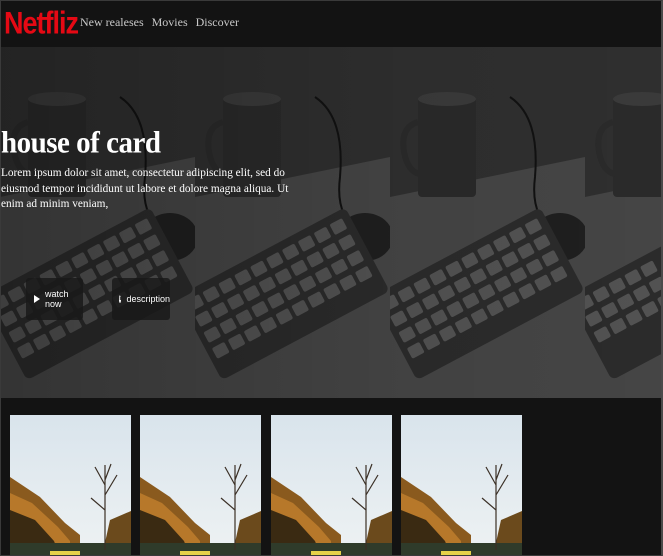 This screenshot has height=556, width=663. What do you see at coordinates (41, 24) in the screenshot?
I see `logo: Netfliz` at bounding box center [41, 24].